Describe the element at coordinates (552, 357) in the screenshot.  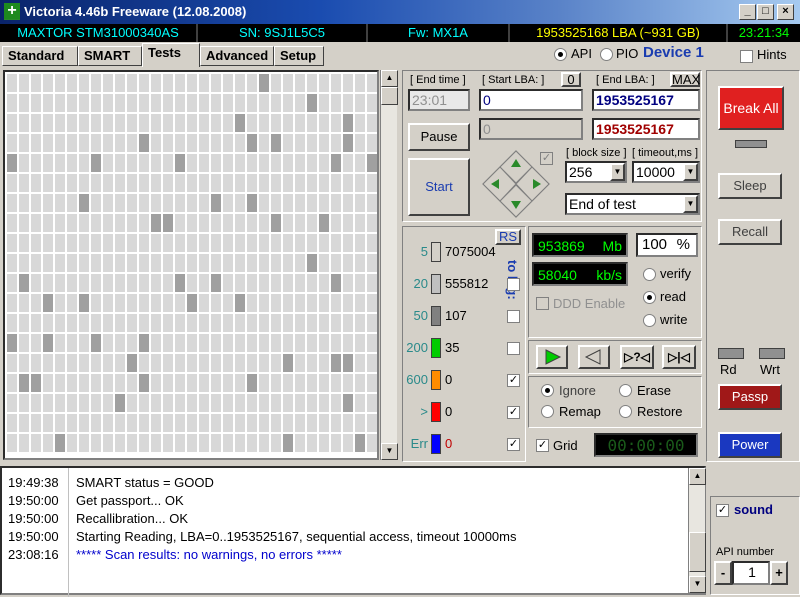
I see `play-icon` at that location.